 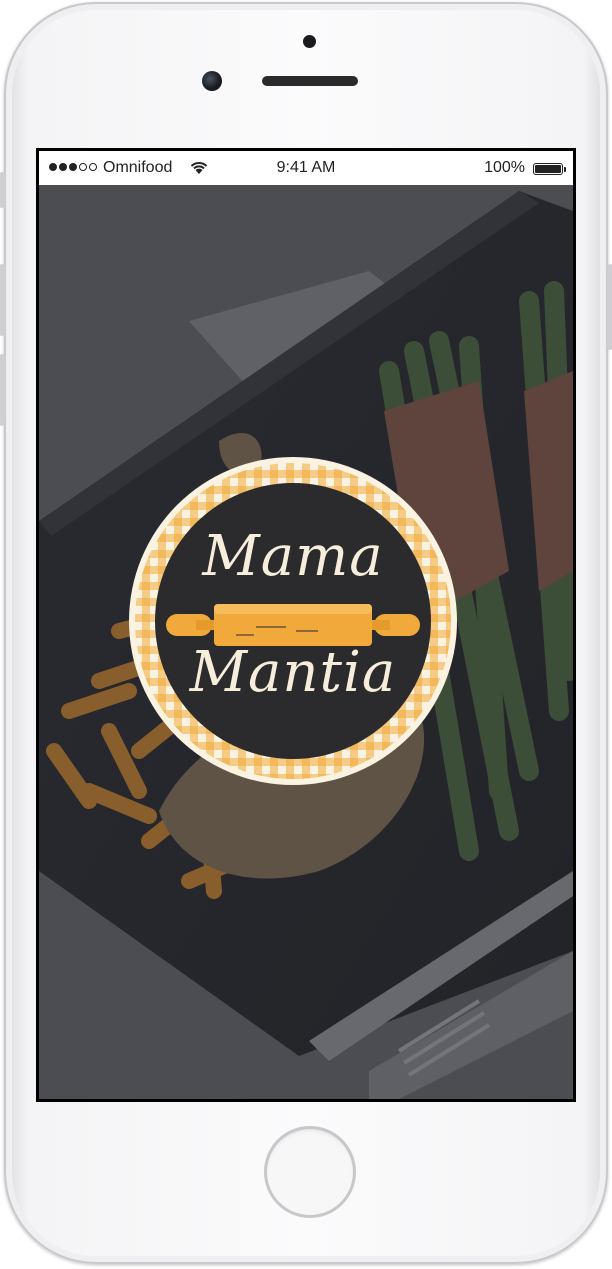 I want to click on home-button, so click(x=310, y=1172).